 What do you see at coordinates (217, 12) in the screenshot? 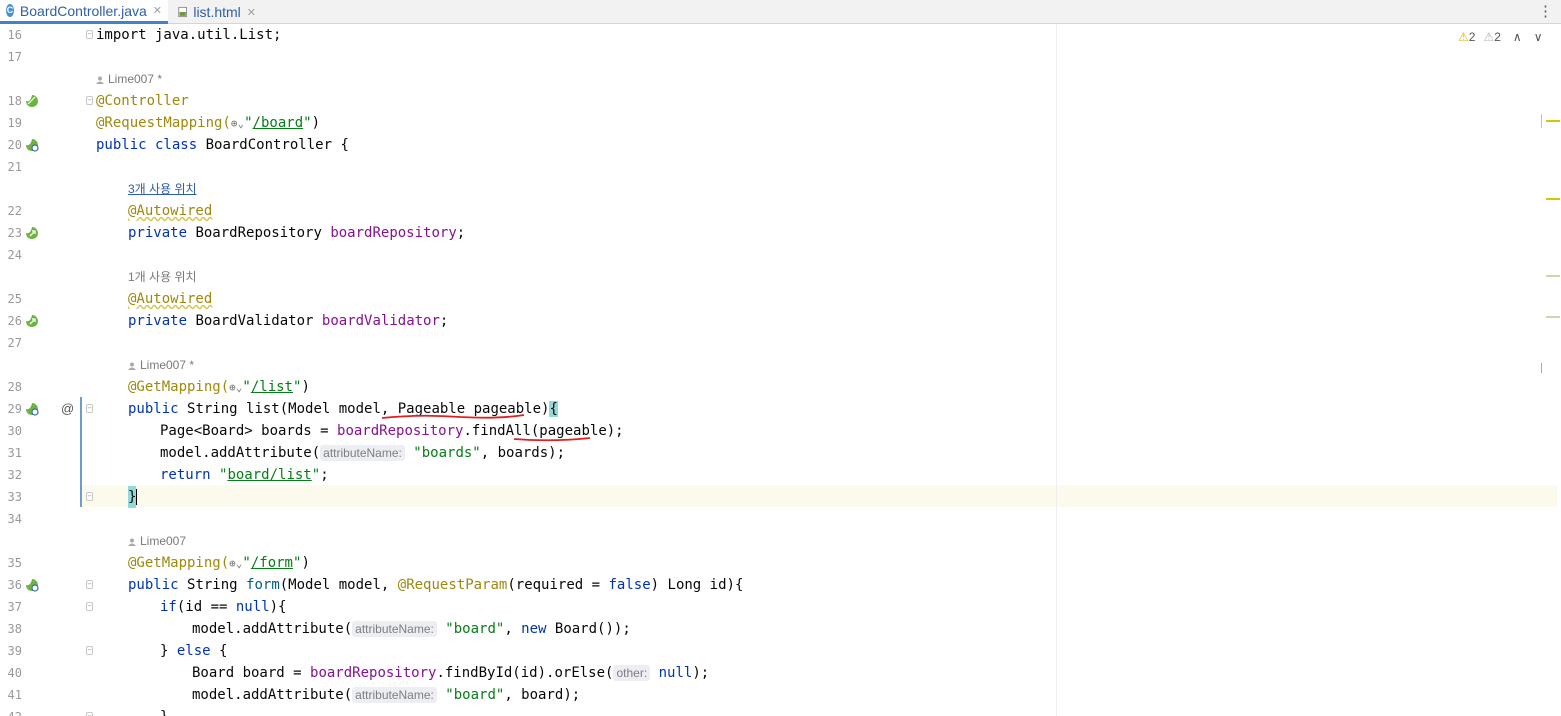
I see `tab-list-html: list.html ✕` at bounding box center [217, 12].